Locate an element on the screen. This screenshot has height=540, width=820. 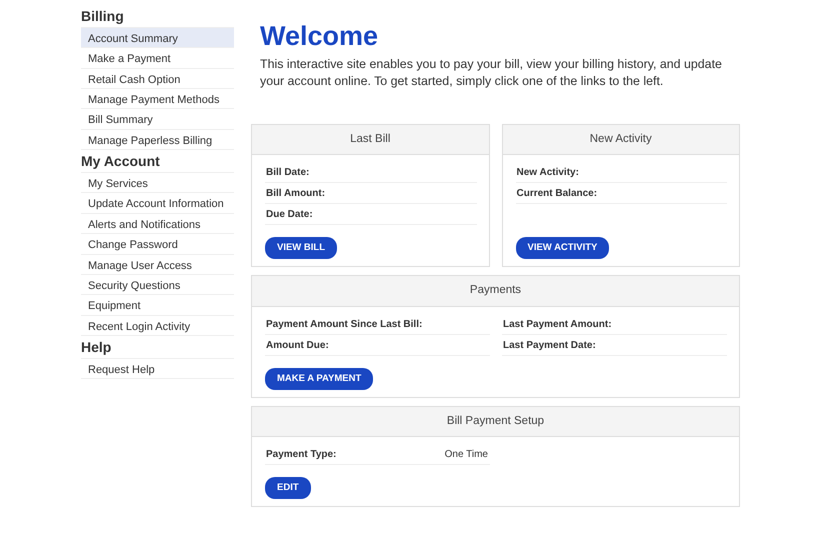
field-label: Current Balance: is located at coordinates (557, 194).